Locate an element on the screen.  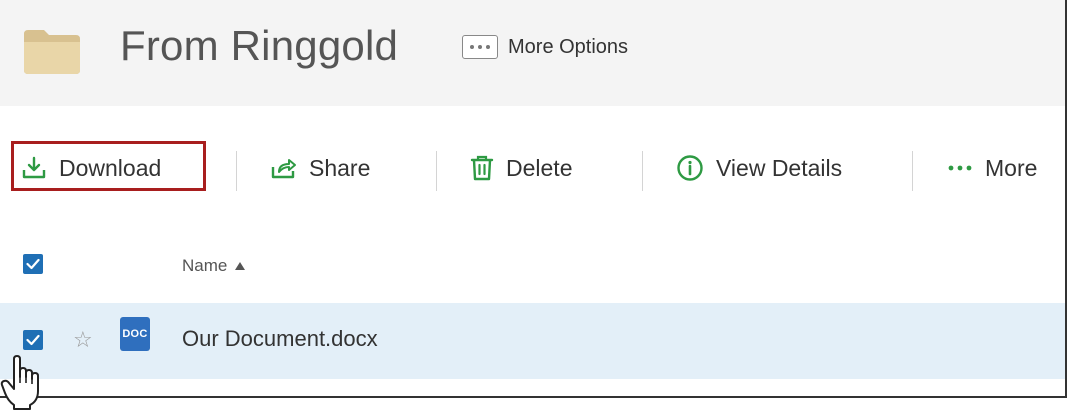
hand-cursor-icon is located at coordinates (19, 382).